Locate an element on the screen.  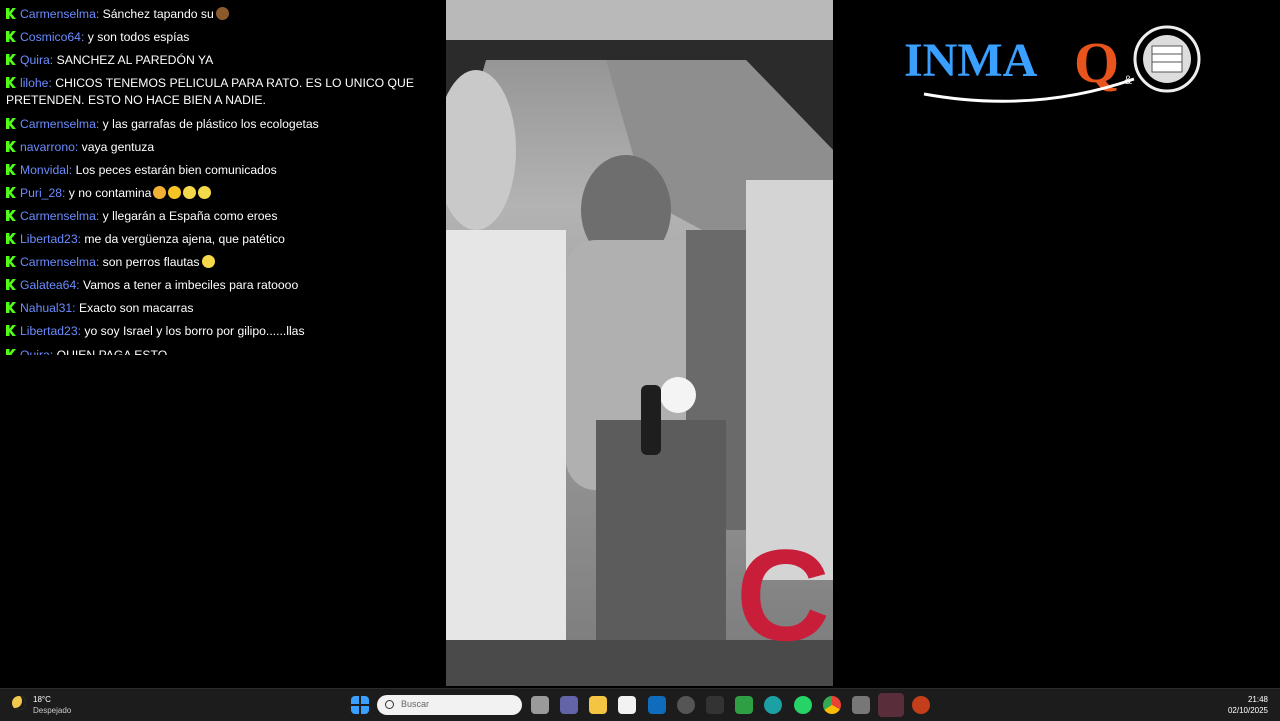
clock-date: 02/10/2025 is located at coordinates (1247, 710).